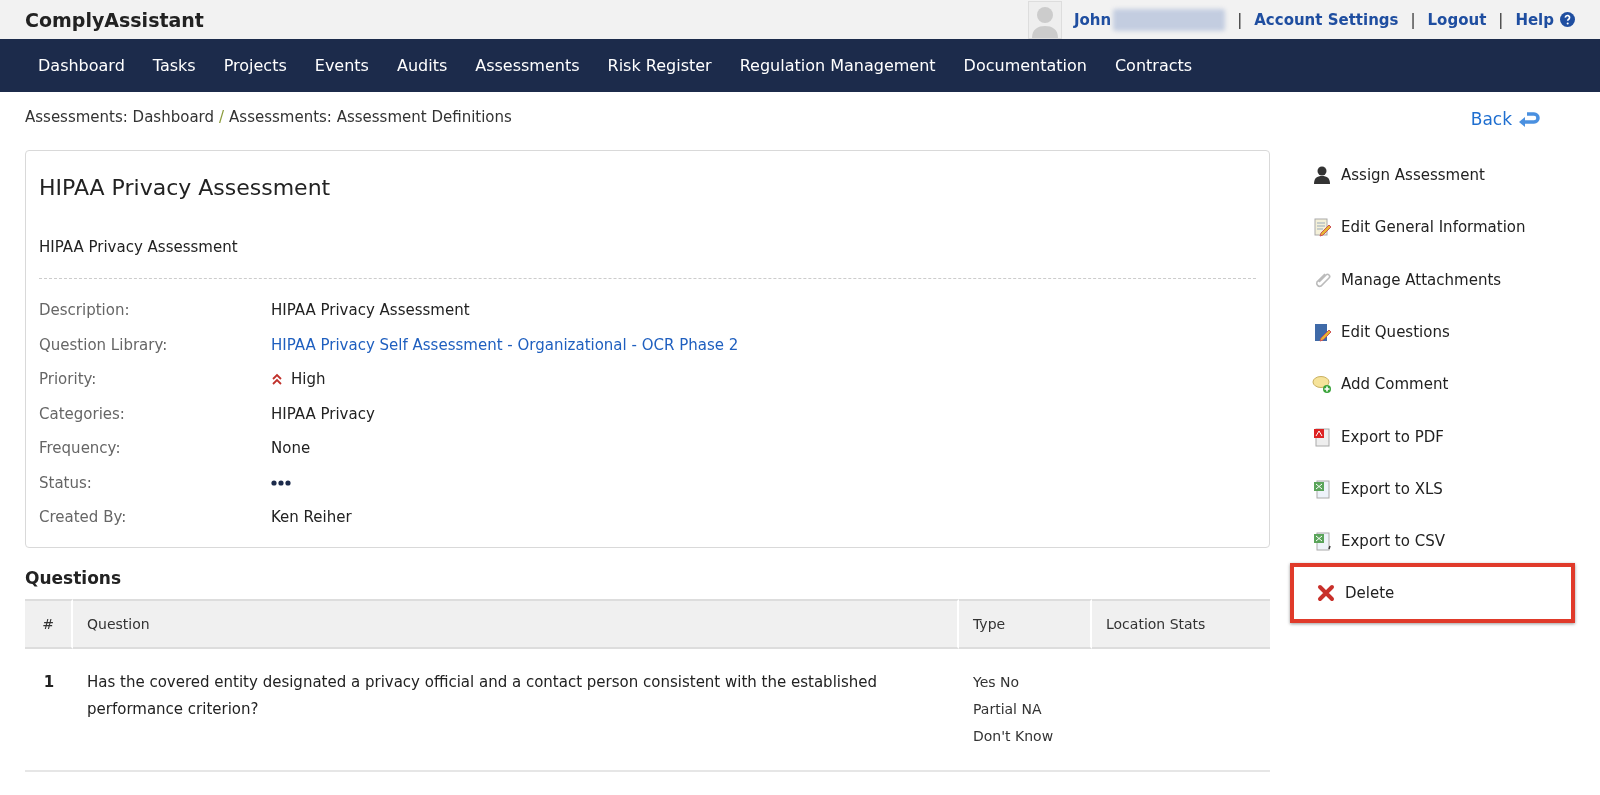 Image resolution: width=1600 pixels, height=795 pixels. Describe the element at coordinates (341, 65) in the screenshot. I see `nav-item: Events` at that location.